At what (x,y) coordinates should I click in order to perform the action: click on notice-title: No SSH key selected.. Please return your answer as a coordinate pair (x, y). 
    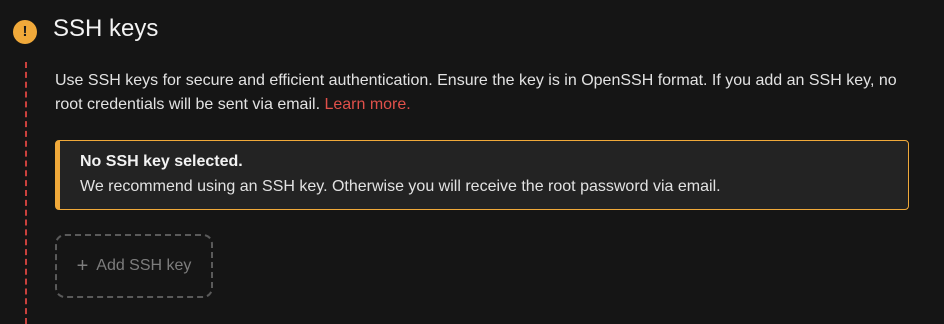
    Looking at the image, I should click on (161, 161).